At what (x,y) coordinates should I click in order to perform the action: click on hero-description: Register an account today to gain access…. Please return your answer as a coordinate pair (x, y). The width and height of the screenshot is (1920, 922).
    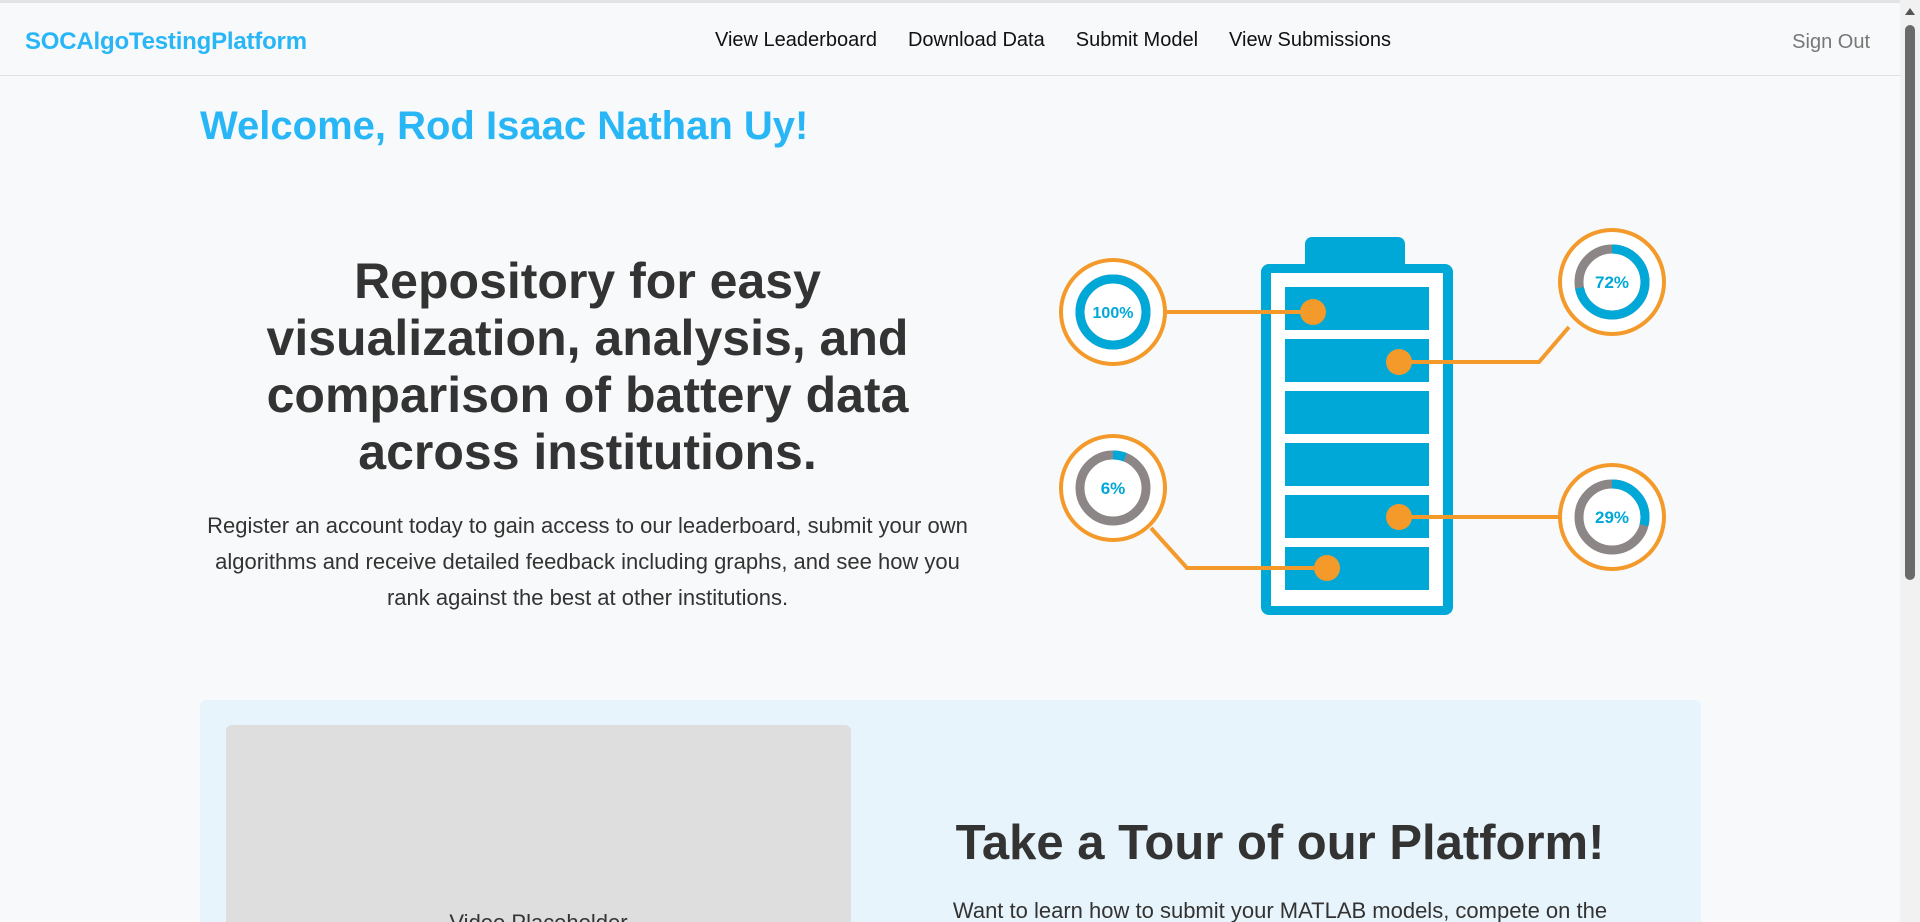
    Looking at the image, I should click on (587, 561).